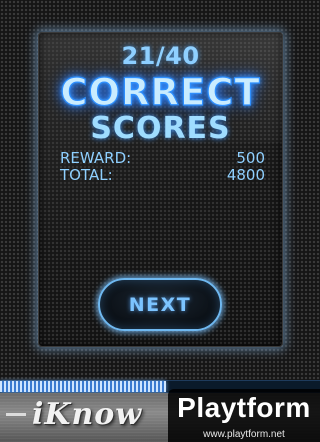 The height and width of the screenshot is (442, 320). Describe the element at coordinates (244, 407) in the screenshot. I see `watermark-logo: Playtform` at that location.